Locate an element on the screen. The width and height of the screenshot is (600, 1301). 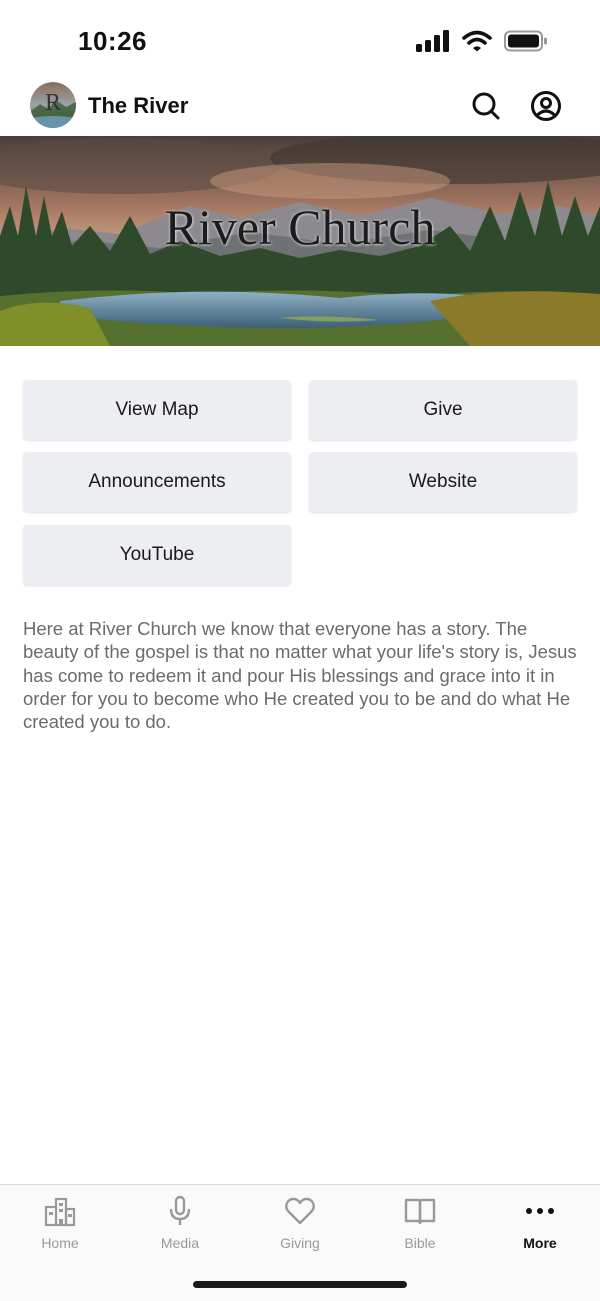
tab-label-more: More is located at coordinates (540, 1243).